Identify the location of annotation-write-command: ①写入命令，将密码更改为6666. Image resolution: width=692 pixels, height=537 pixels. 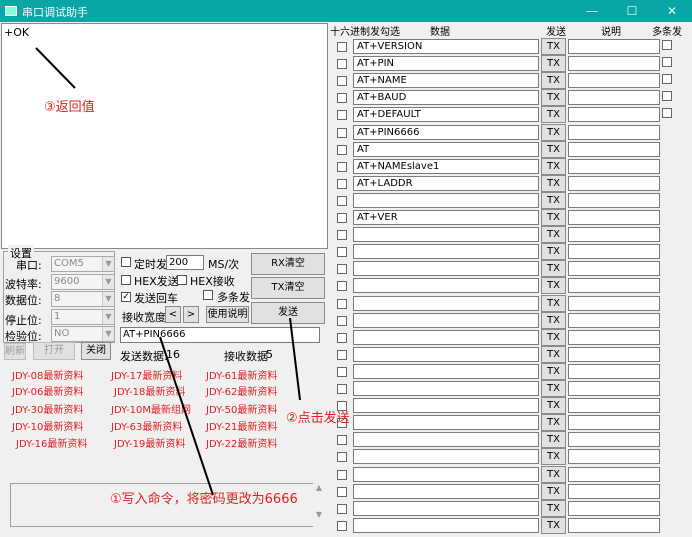
(204, 499).